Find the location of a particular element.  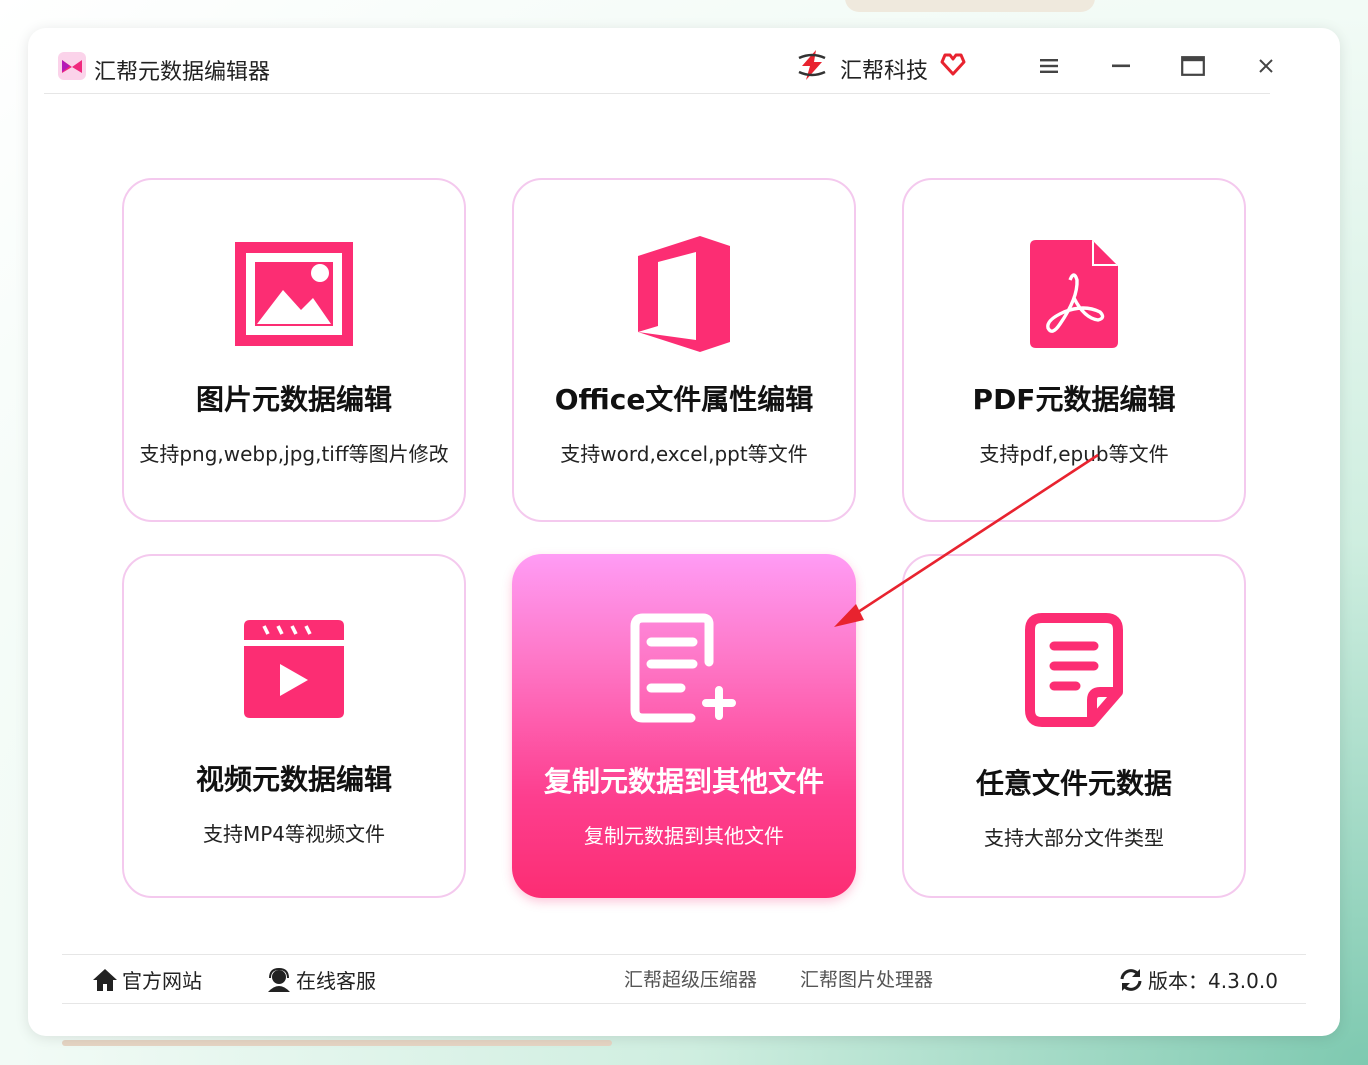

app-logo-icon is located at coordinates (72, 66).